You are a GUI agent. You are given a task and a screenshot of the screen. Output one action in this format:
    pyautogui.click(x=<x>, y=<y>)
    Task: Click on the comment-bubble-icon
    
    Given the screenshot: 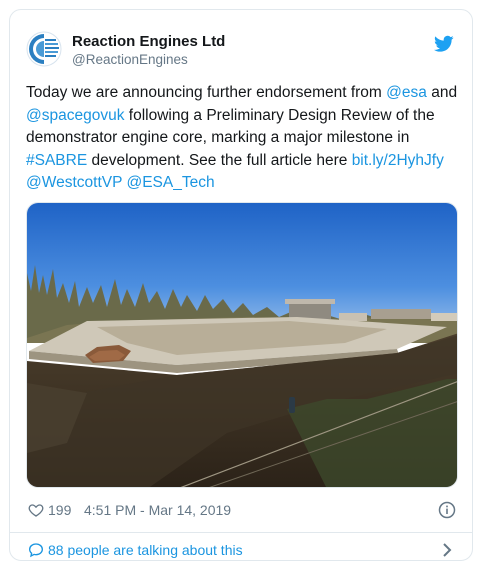 What is the action you would take?
    pyautogui.click(x=36, y=550)
    